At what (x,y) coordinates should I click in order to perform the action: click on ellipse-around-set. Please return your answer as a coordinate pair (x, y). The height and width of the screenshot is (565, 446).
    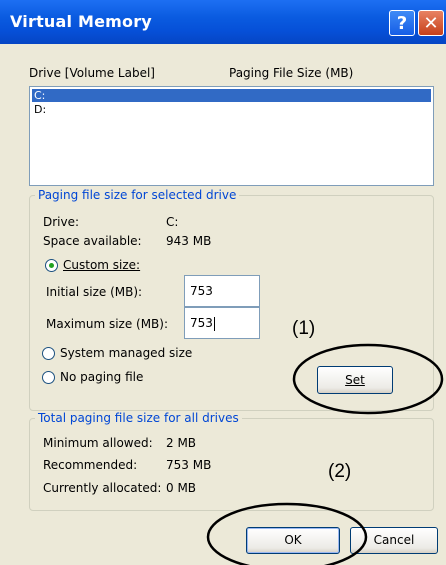
    Looking at the image, I should click on (368, 379).